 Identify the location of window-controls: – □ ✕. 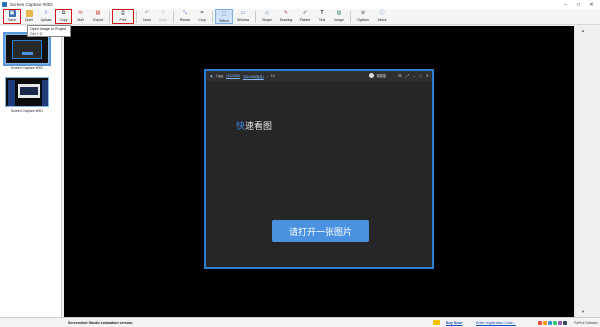
(578, 4).